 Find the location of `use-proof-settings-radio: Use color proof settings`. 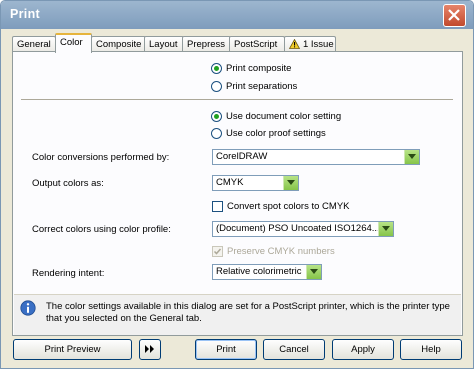

use-proof-settings-radio: Use color proof settings is located at coordinates (268, 133).